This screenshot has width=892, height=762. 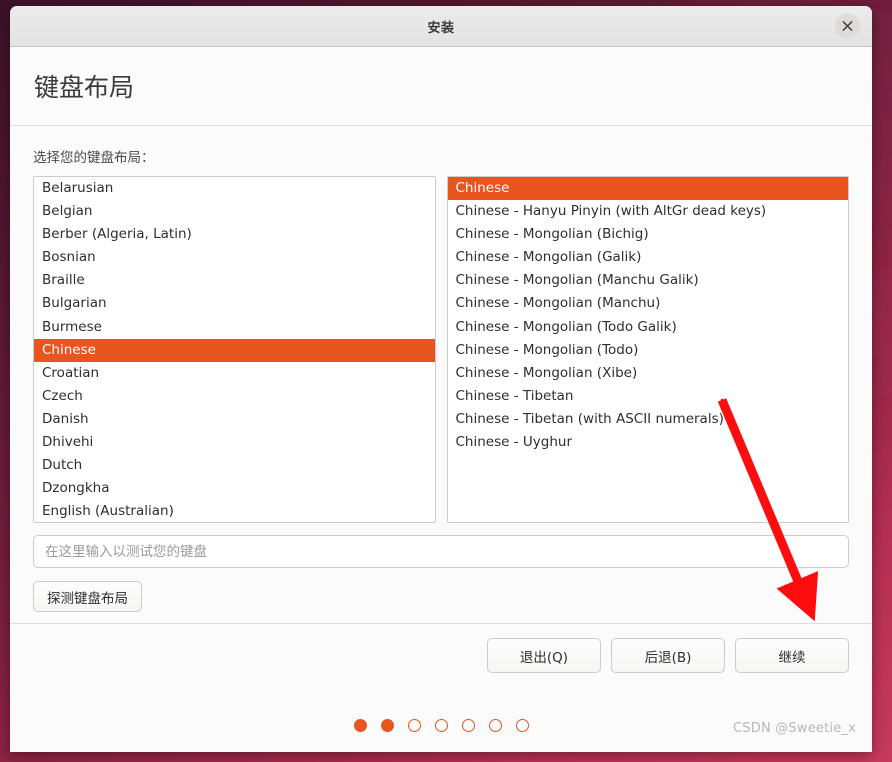 I want to click on list-item: Belarusian, so click(x=234, y=188).